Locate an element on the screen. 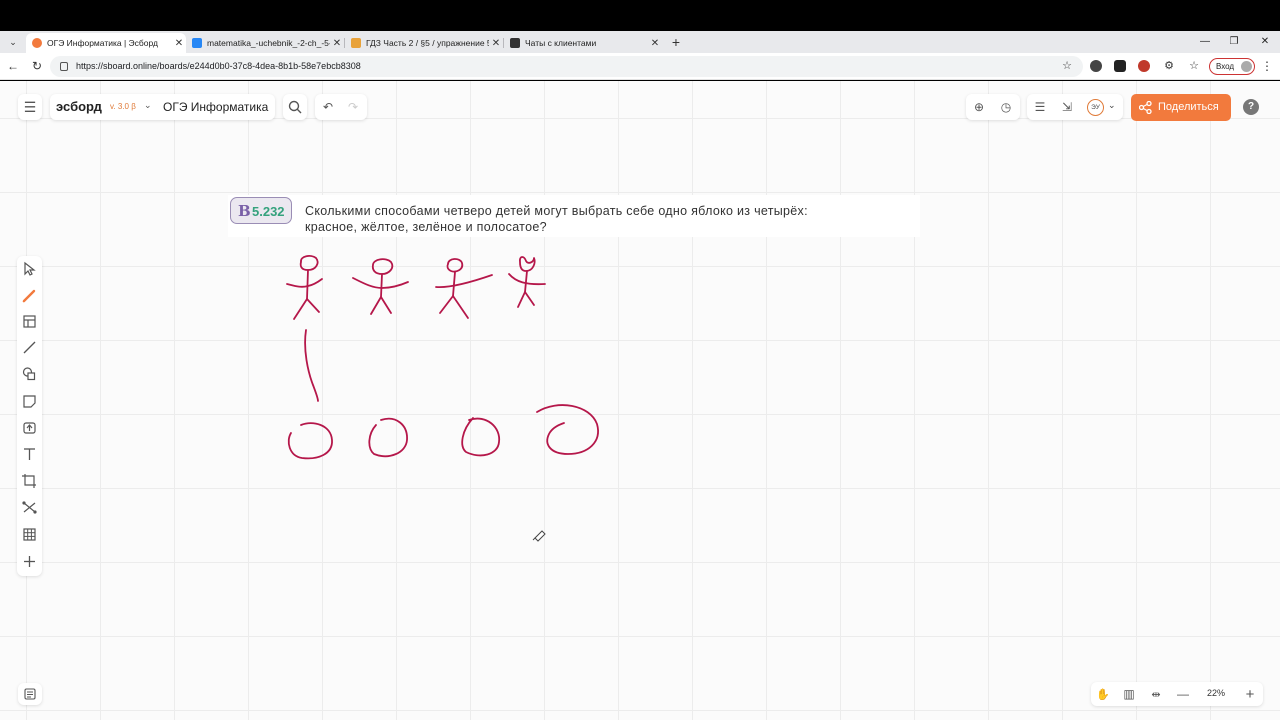  fit-to-screen-icon: ⇹ is located at coordinates (1156, 694).